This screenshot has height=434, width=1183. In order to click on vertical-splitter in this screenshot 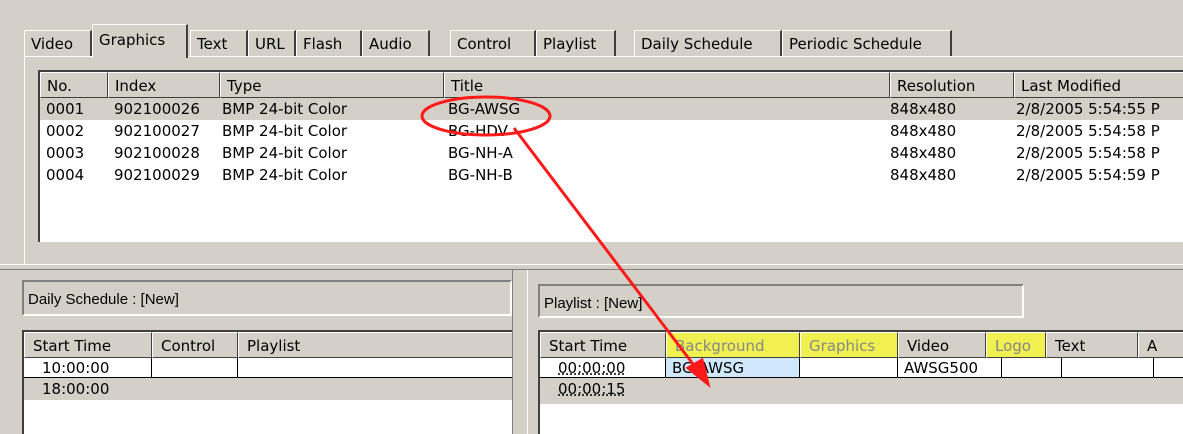, I will do `click(520, 352)`.